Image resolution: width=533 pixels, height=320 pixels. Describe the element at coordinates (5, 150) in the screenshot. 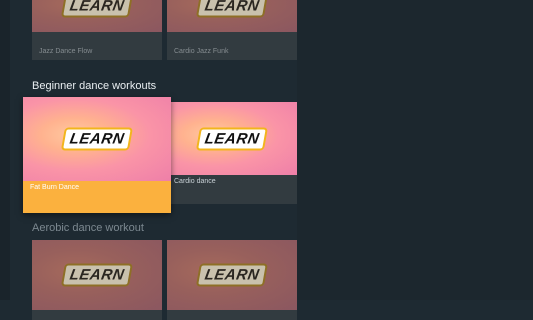

I see `left-rail` at that location.